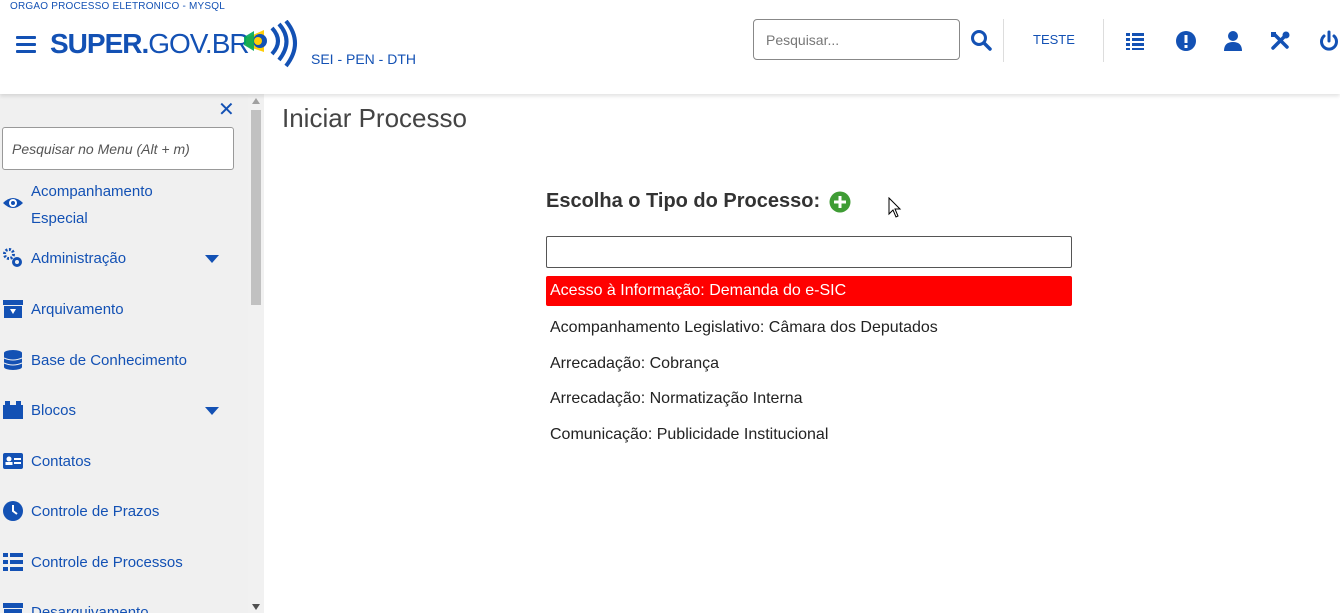 The image size is (1340, 613). I want to click on sidebar-item-contatos: Contatos, so click(124, 463).